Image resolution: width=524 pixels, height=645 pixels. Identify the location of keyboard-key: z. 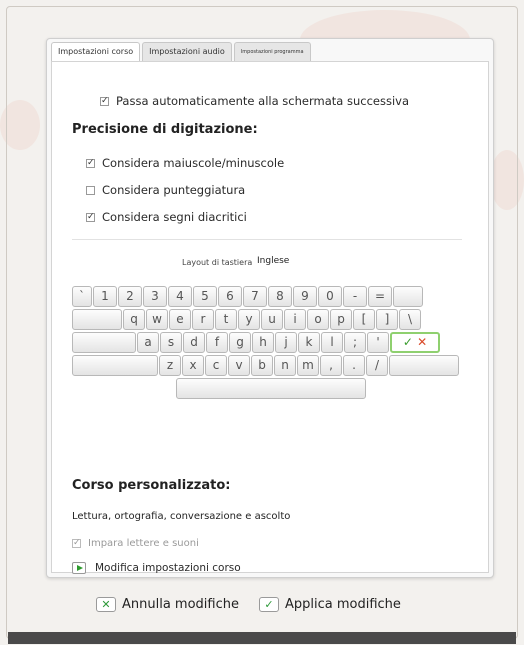
(170, 365).